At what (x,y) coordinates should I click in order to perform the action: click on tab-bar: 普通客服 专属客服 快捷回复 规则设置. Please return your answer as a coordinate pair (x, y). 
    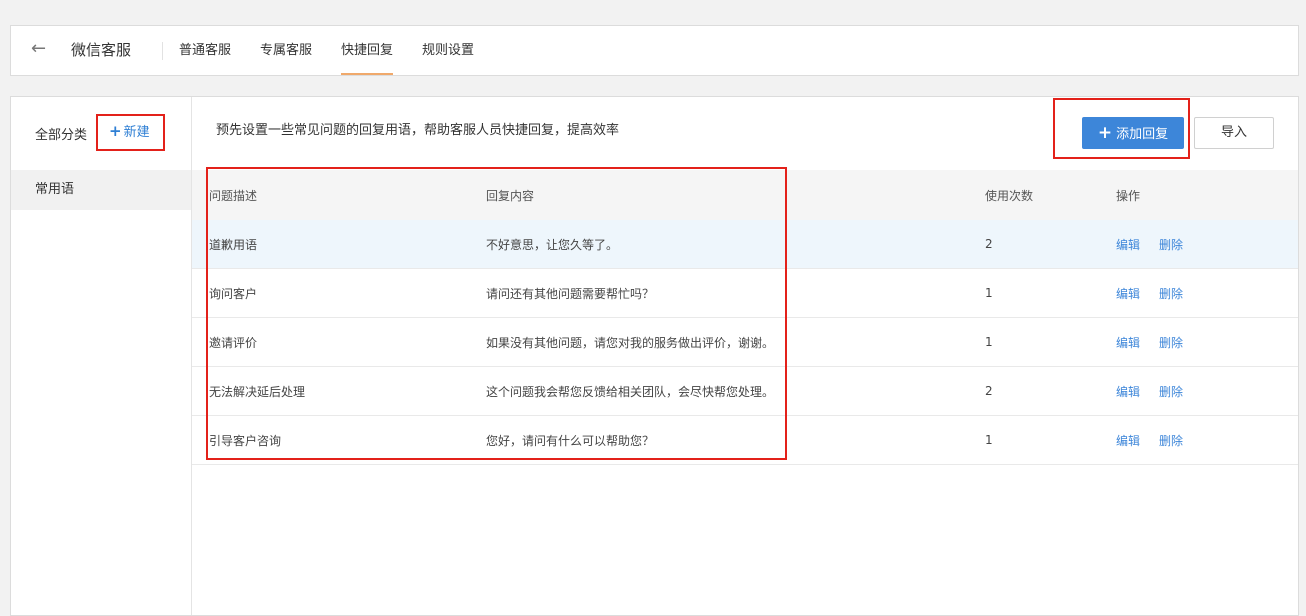
    Looking at the image, I should click on (341, 50).